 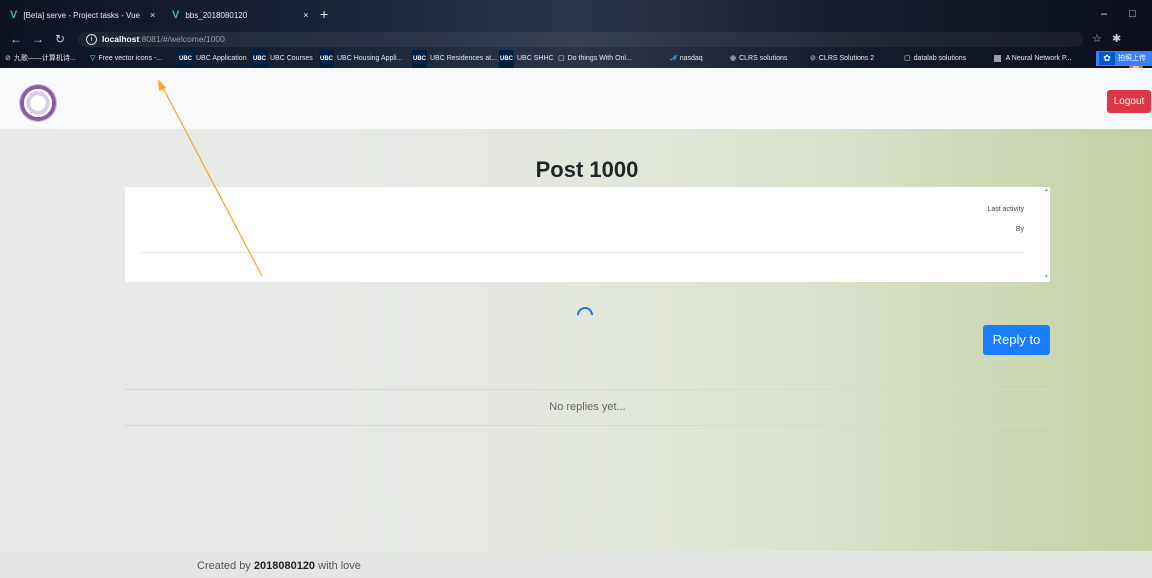 I want to click on annotation-arrow, so click(x=210, y=178).